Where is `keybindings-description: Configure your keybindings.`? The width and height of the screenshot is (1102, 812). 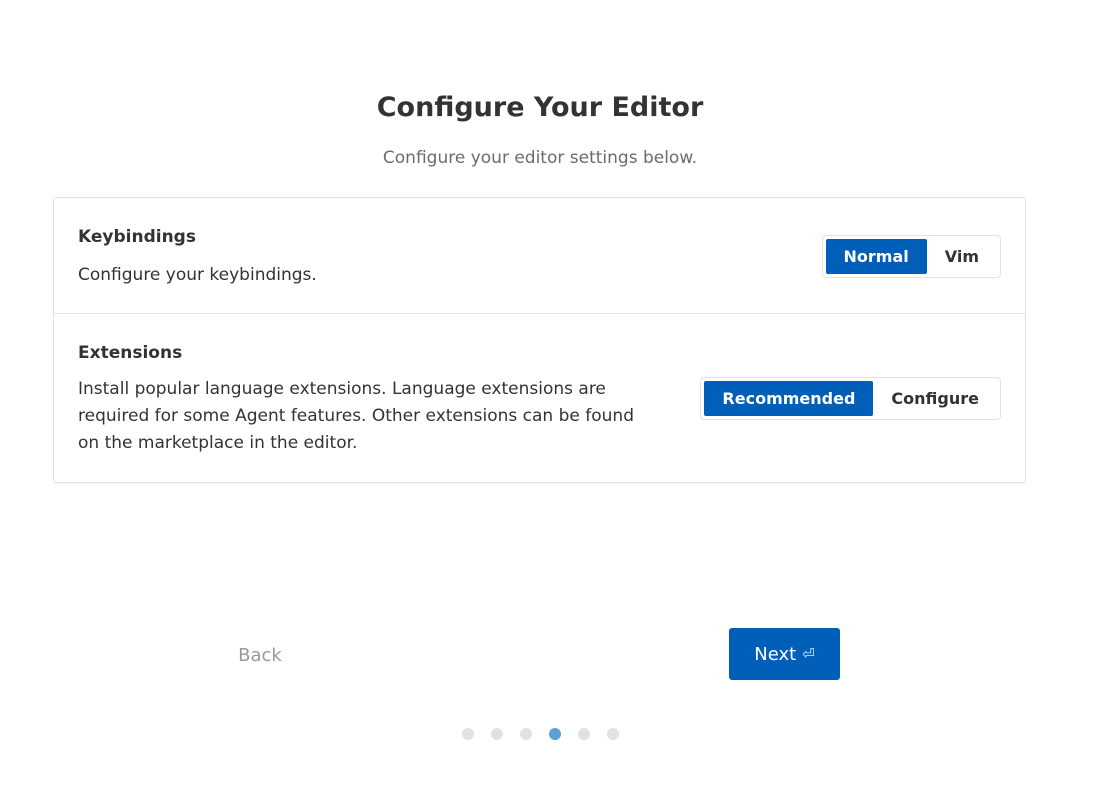 keybindings-description: Configure your keybindings. is located at coordinates (197, 275).